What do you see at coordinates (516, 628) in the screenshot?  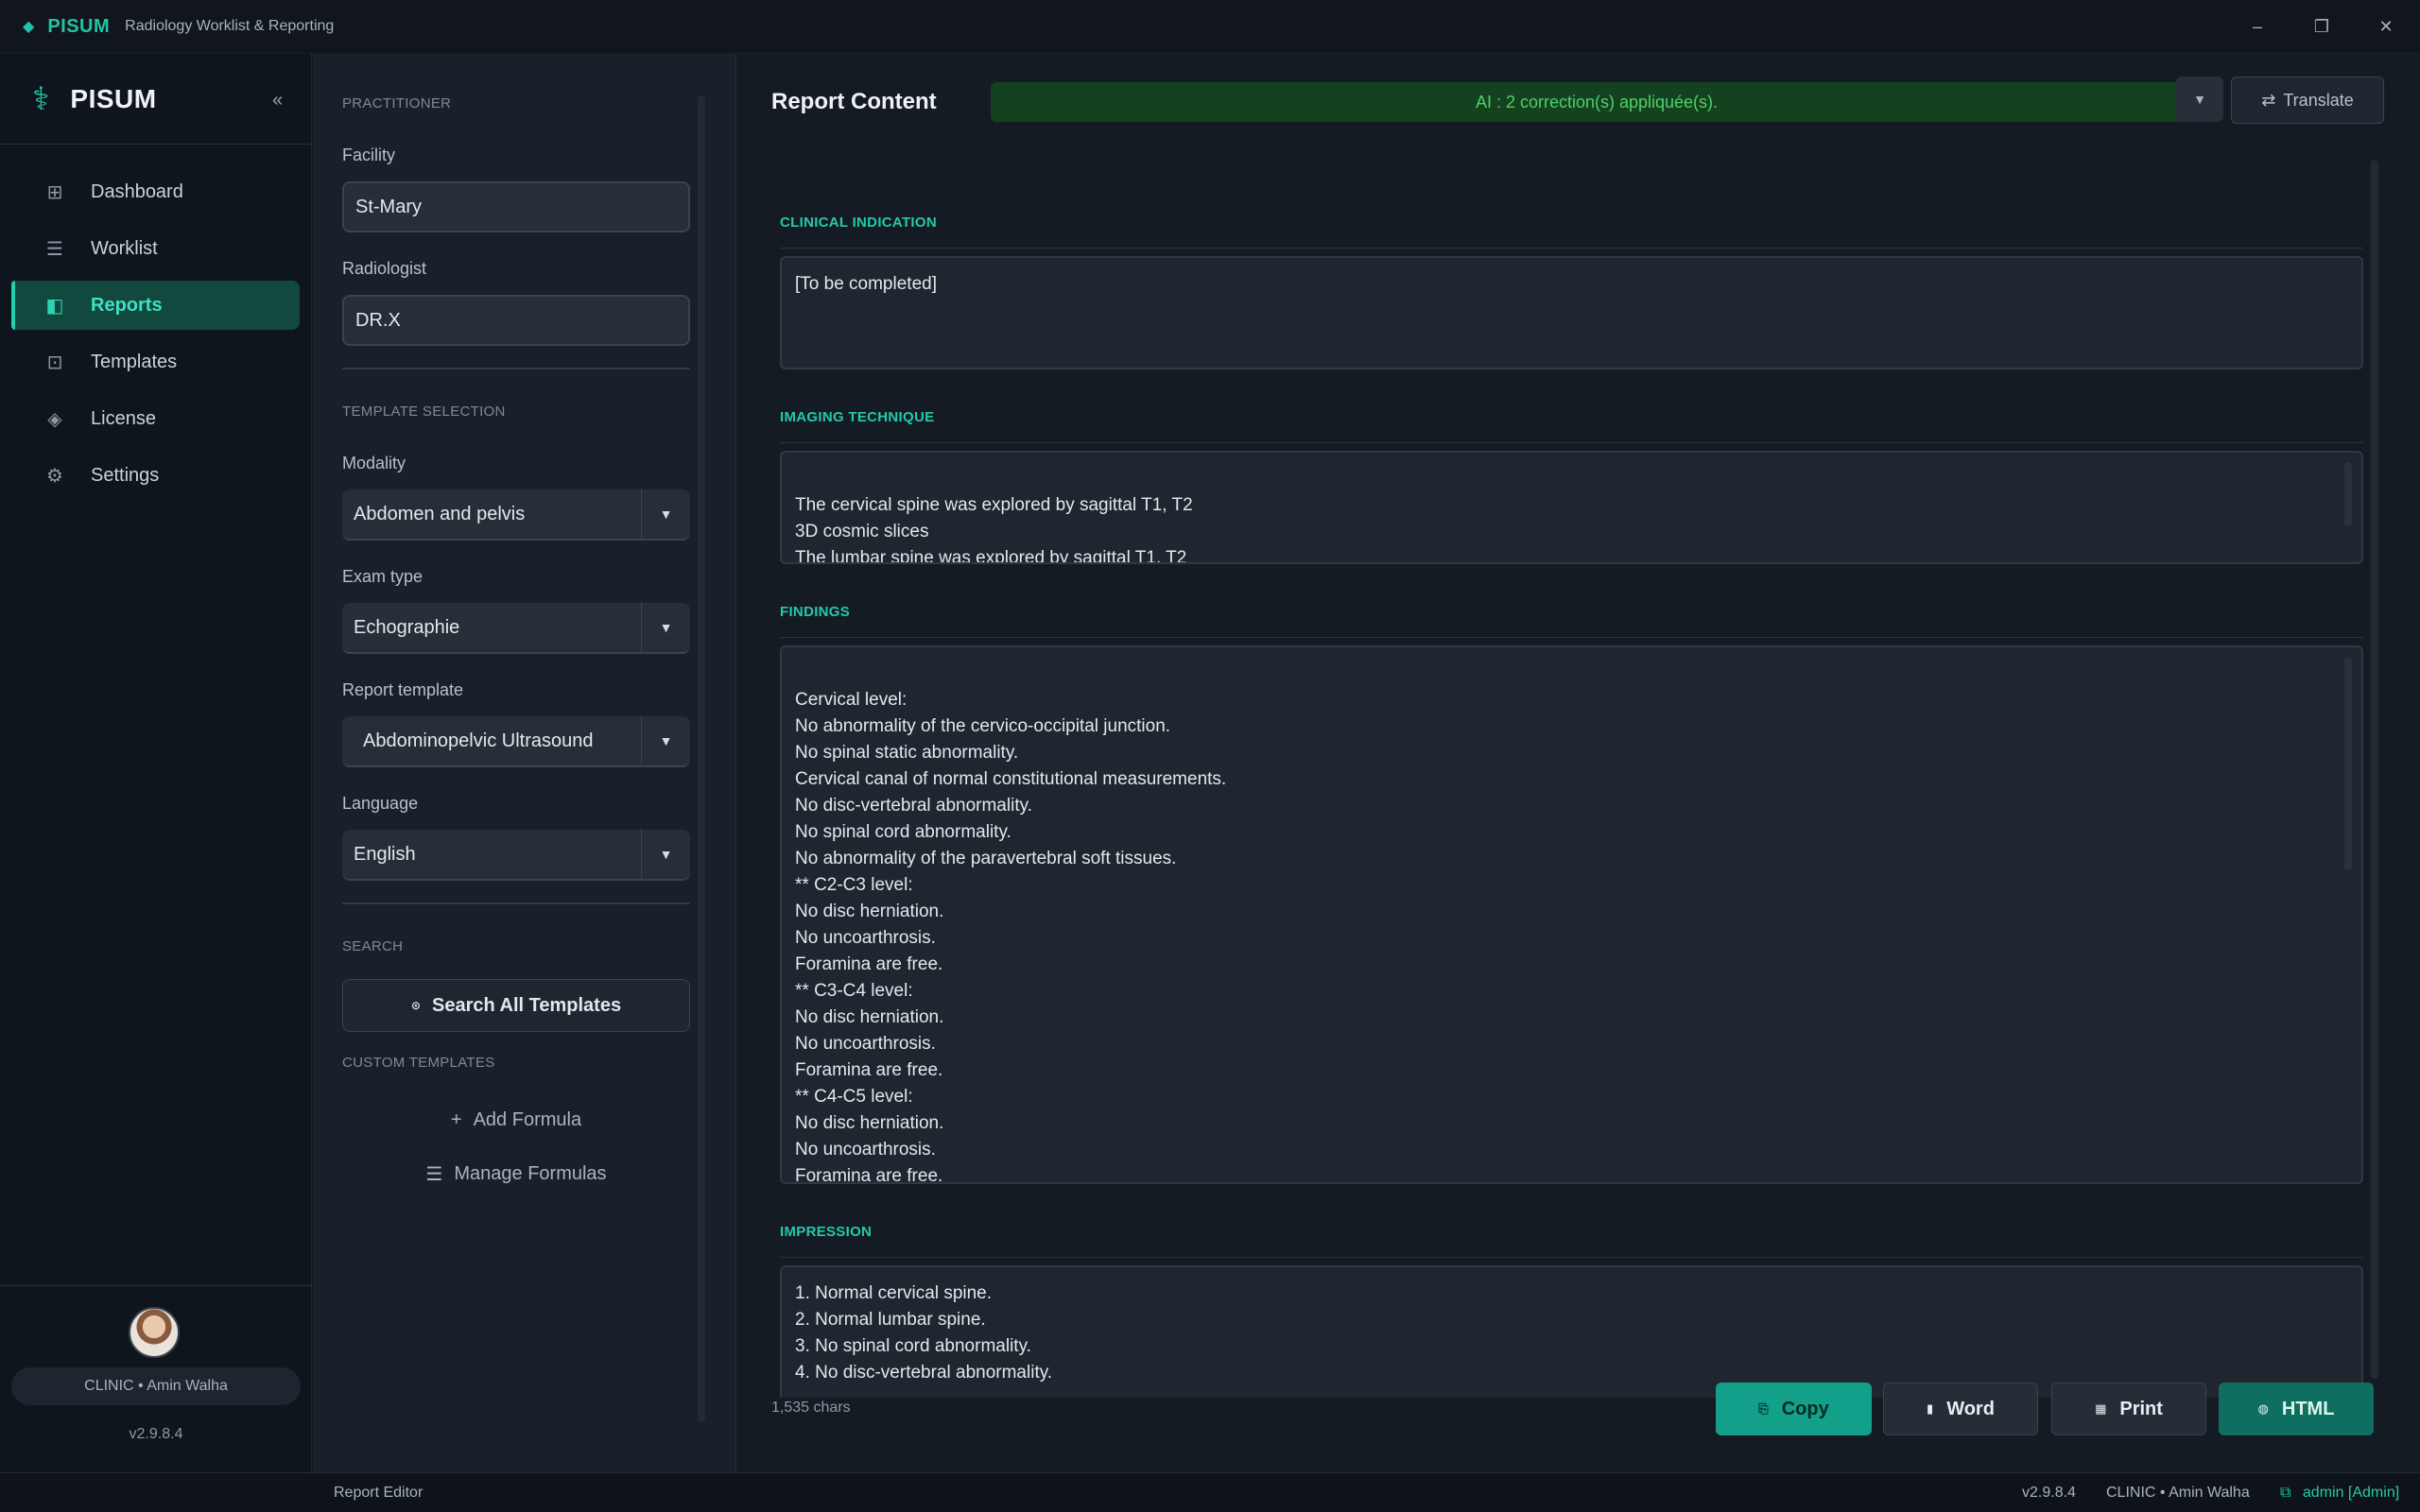 I see `exam-type-select: Echographie ▼` at bounding box center [516, 628].